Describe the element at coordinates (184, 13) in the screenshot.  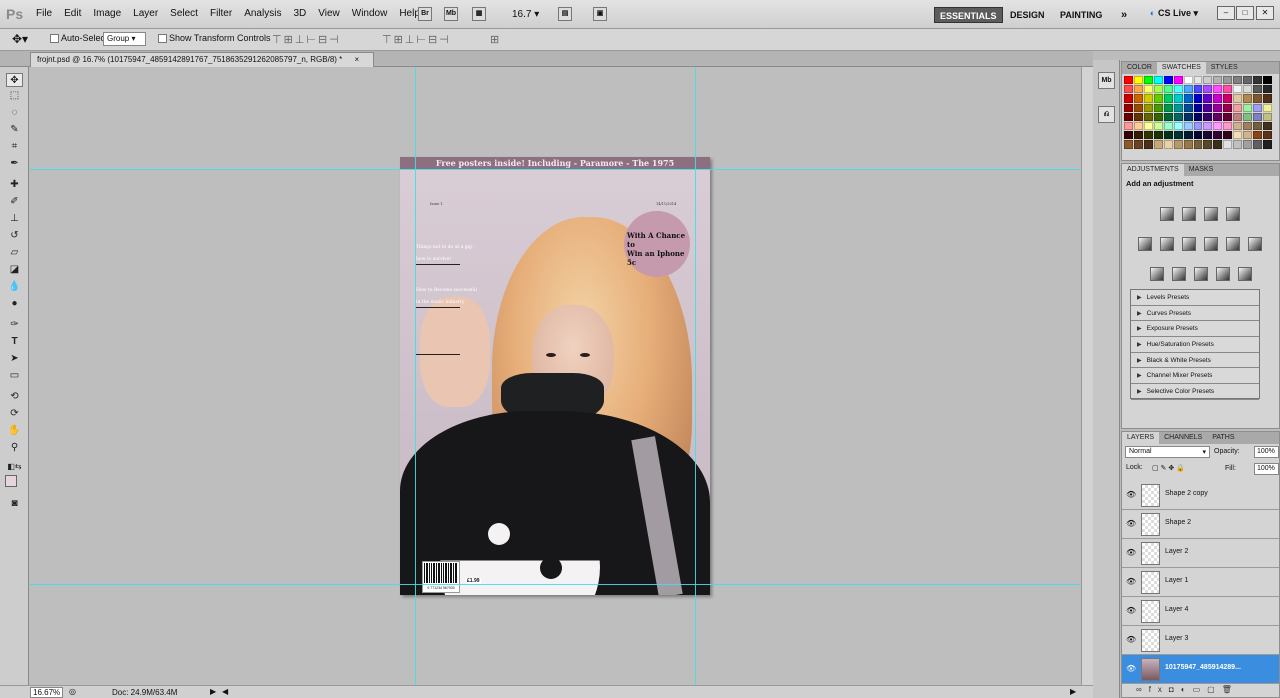
I see `menu-select: Select` at that location.